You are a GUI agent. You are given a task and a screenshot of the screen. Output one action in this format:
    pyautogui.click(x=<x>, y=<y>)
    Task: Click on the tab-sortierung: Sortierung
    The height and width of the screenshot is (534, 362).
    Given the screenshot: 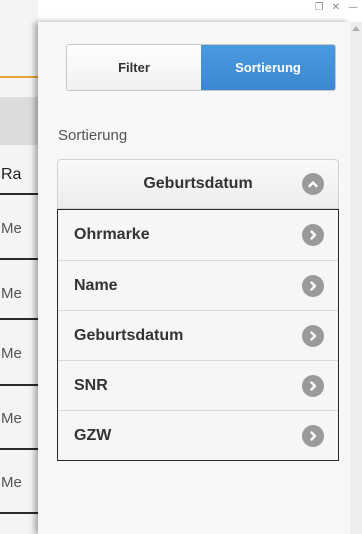 What is the action you would take?
    pyautogui.click(x=268, y=67)
    